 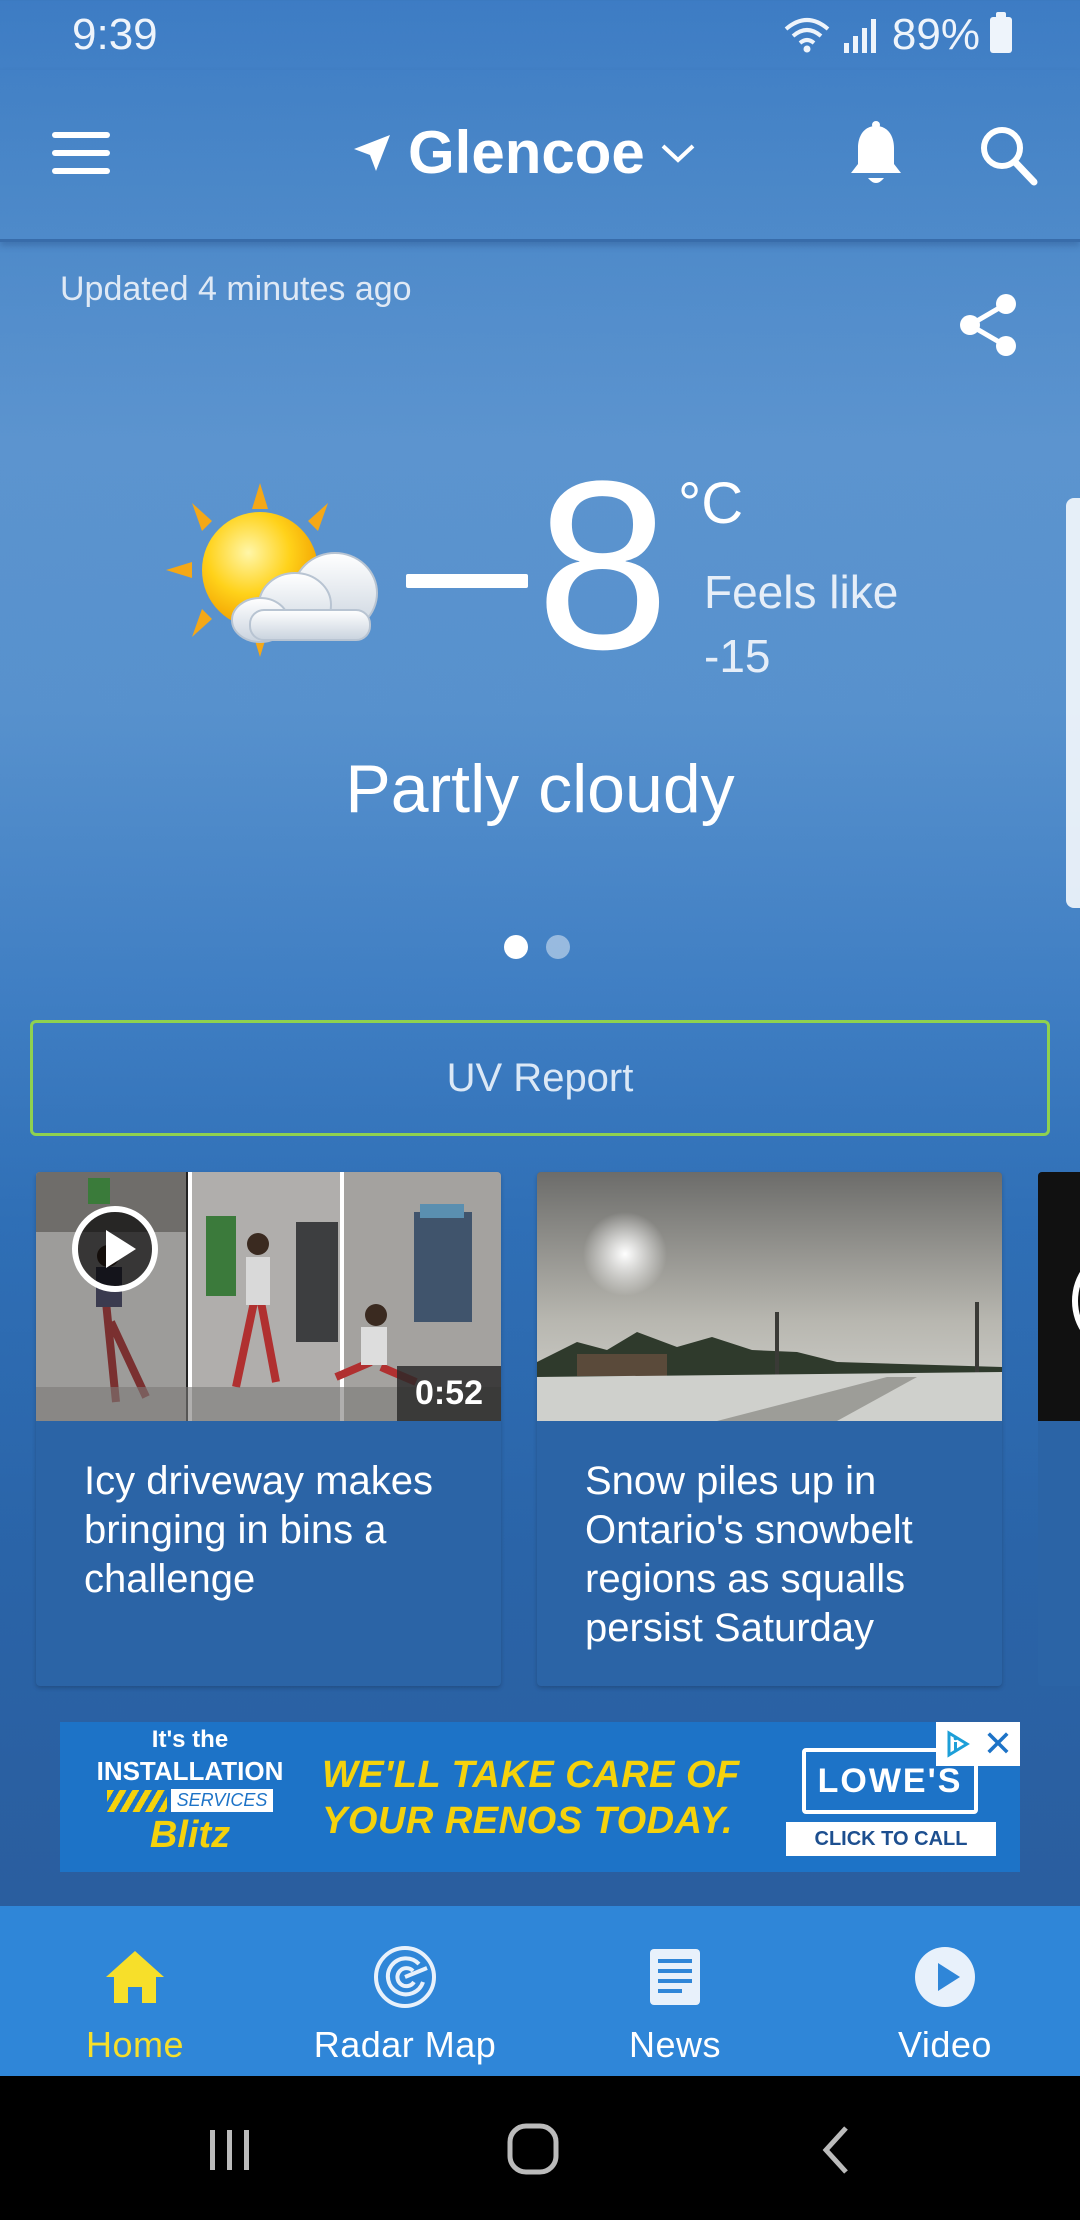 What do you see at coordinates (537, 947) in the screenshot?
I see `page-indicator` at bounding box center [537, 947].